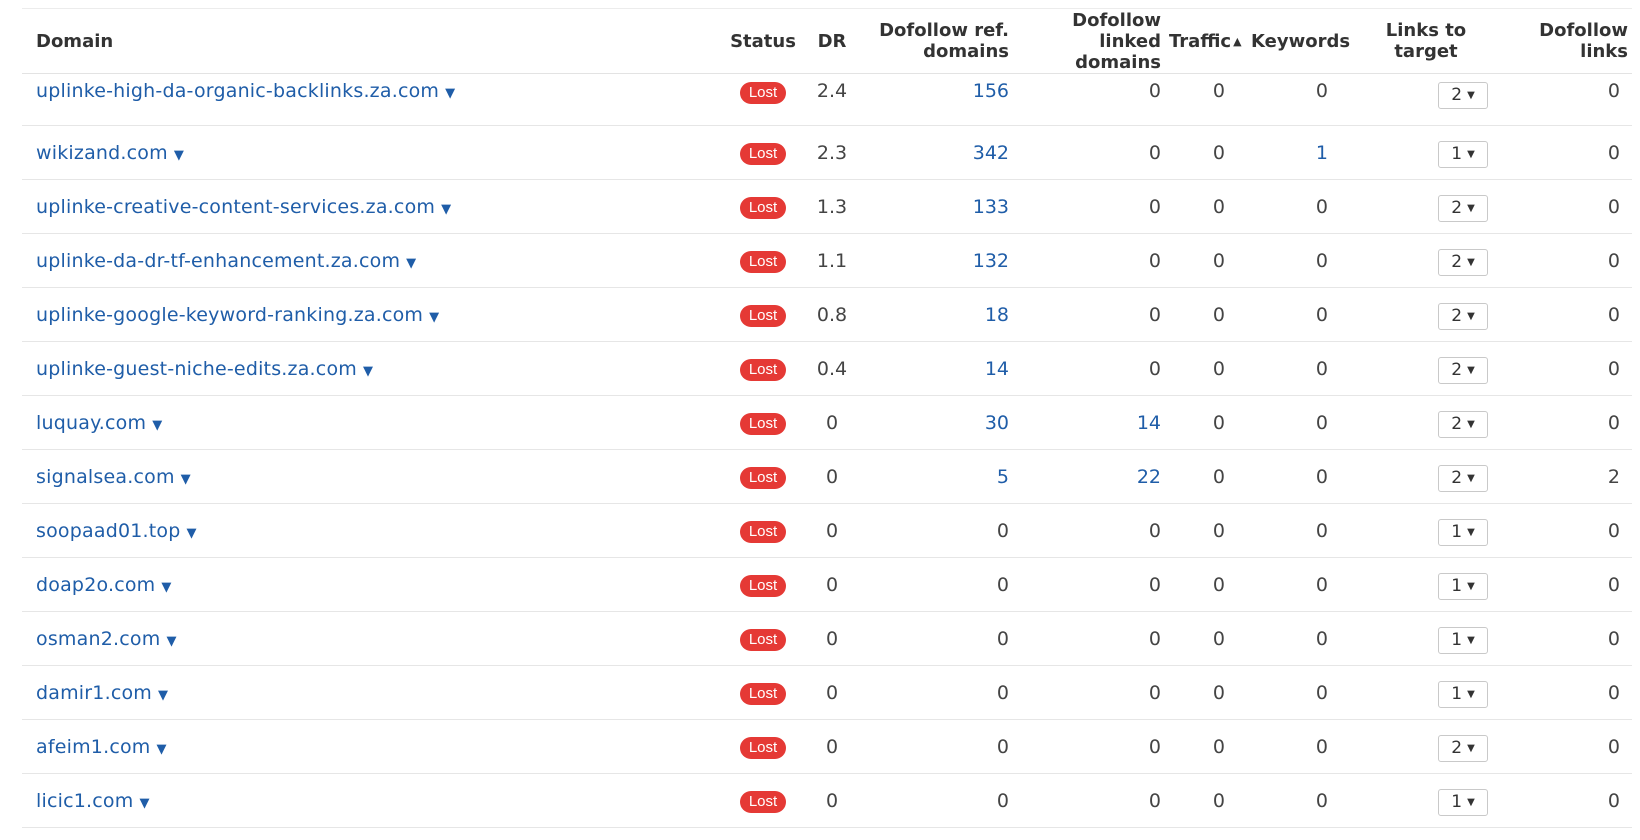 This screenshot has height=840, width=1640. Describe the element at coordinates (827, 746) in the screenshot. I see `table-row: afeim1.com ▼ Lost 0 0 0 0 0 2 ▼ 0` at that location.